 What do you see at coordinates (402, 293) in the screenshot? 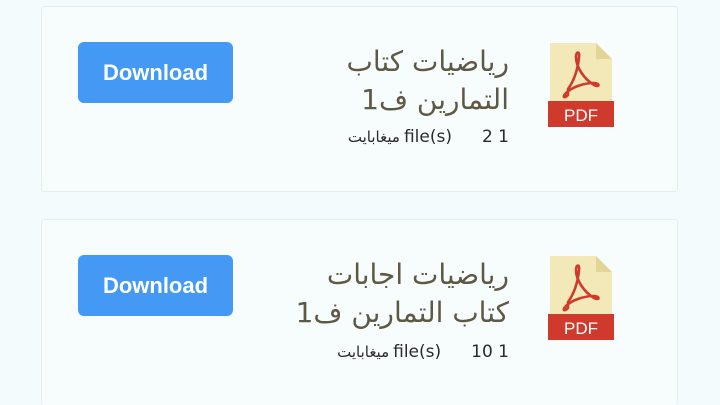
I see `file-title: رياضيات اجابات كتاب التمارين ف1` at bounding box center [402, 293].